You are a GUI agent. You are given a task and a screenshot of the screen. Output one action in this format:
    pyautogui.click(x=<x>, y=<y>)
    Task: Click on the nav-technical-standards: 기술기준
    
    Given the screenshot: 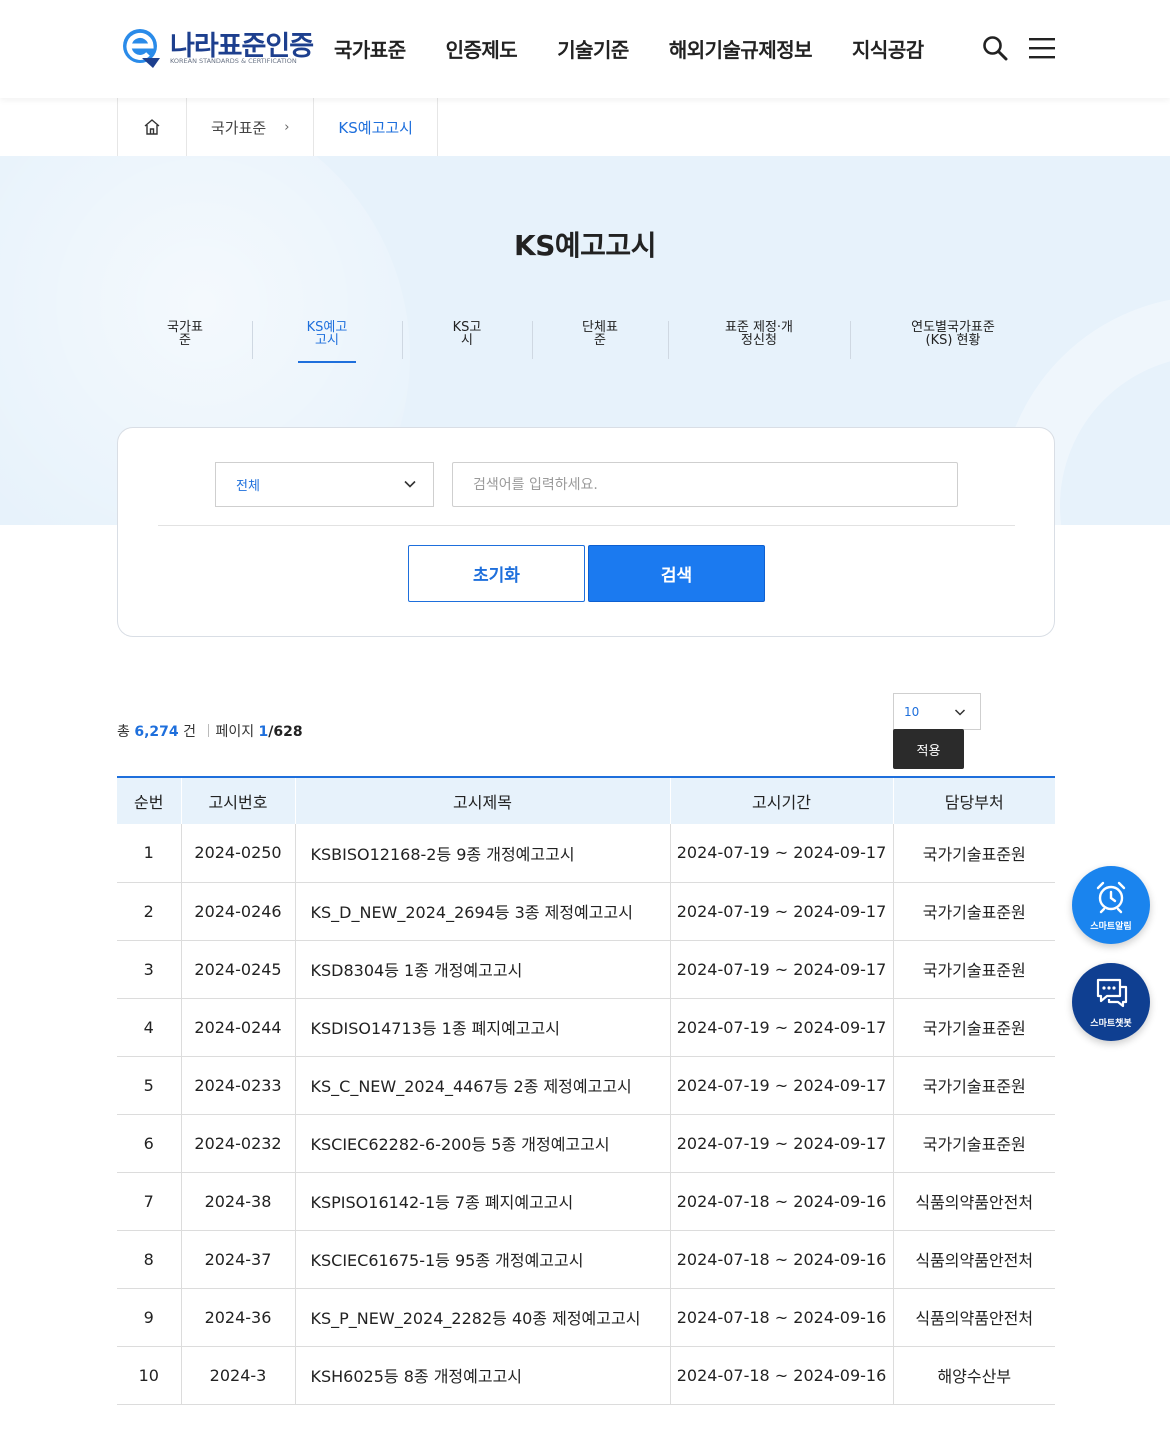 What is the action you would take?
    pyautogui.click(x=593, y=48)
    